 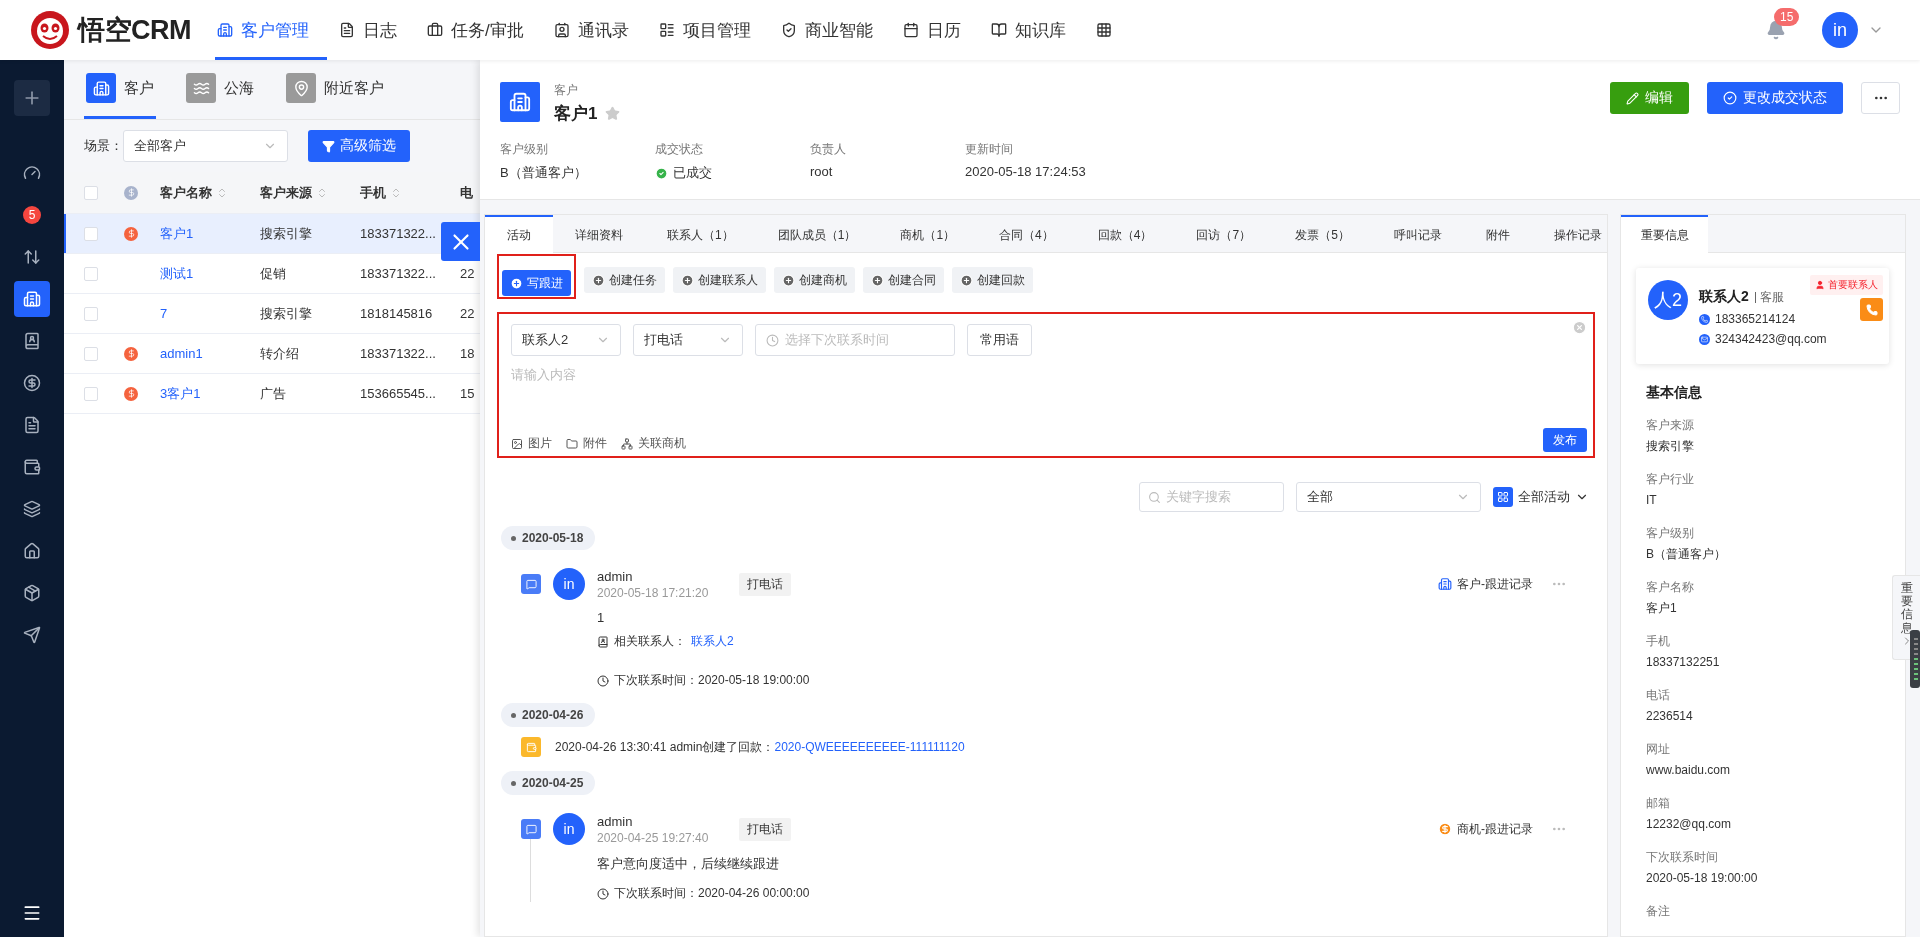 I want to click on field-value: B（普通客户）, so click(x=543, y=173).